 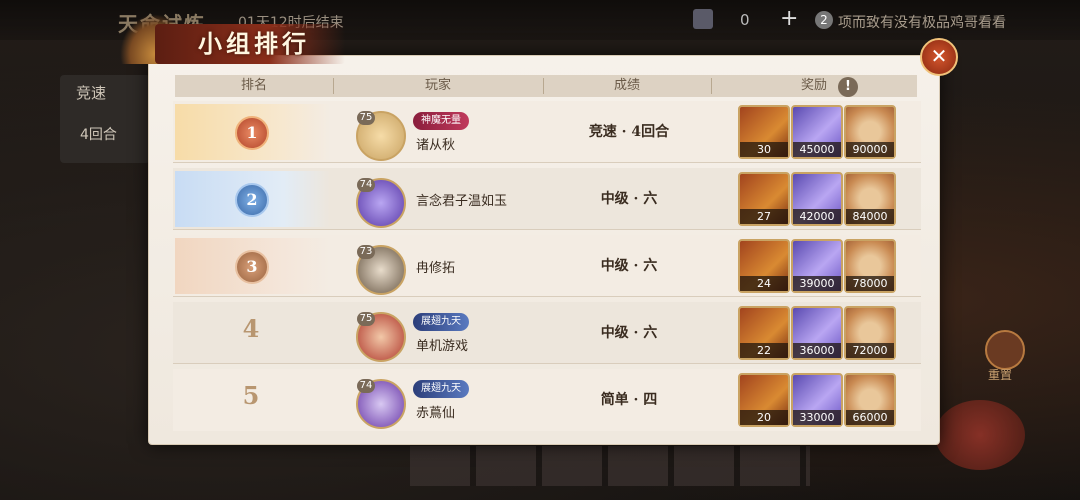 What do you see at coordinates (703, 19) in the screenshot?
I see `currency-icon` at bounding box center [703, 19].